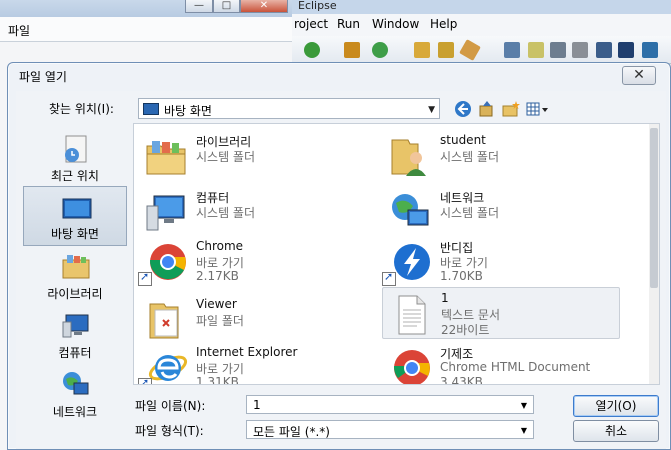 The width and height of the screenshot is (671, 450). What do you see at coordinates (639, 75) in the screenshot?
I see `dialog-close-button: ✕` at bounding box center [639, 75].